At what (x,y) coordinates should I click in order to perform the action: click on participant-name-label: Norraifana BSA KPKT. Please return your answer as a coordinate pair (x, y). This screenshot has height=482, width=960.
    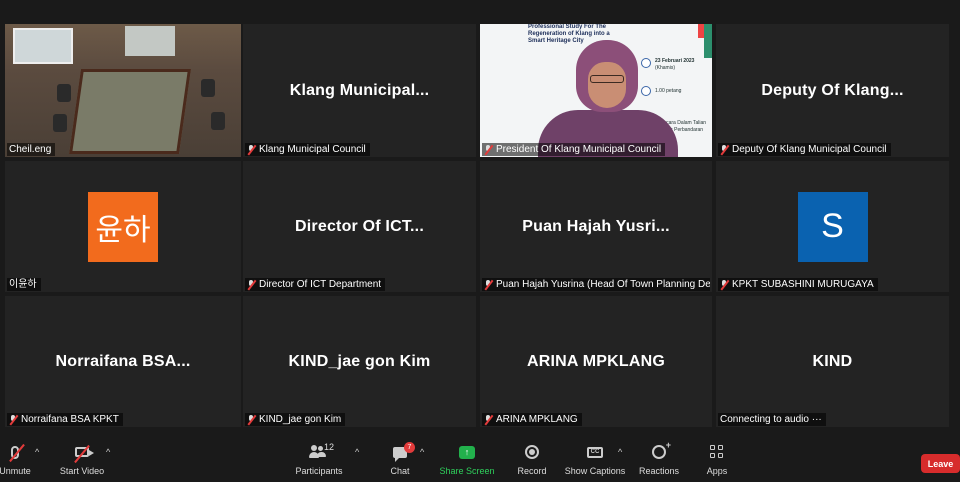
    Looking at the image, I should click on (65, 419).